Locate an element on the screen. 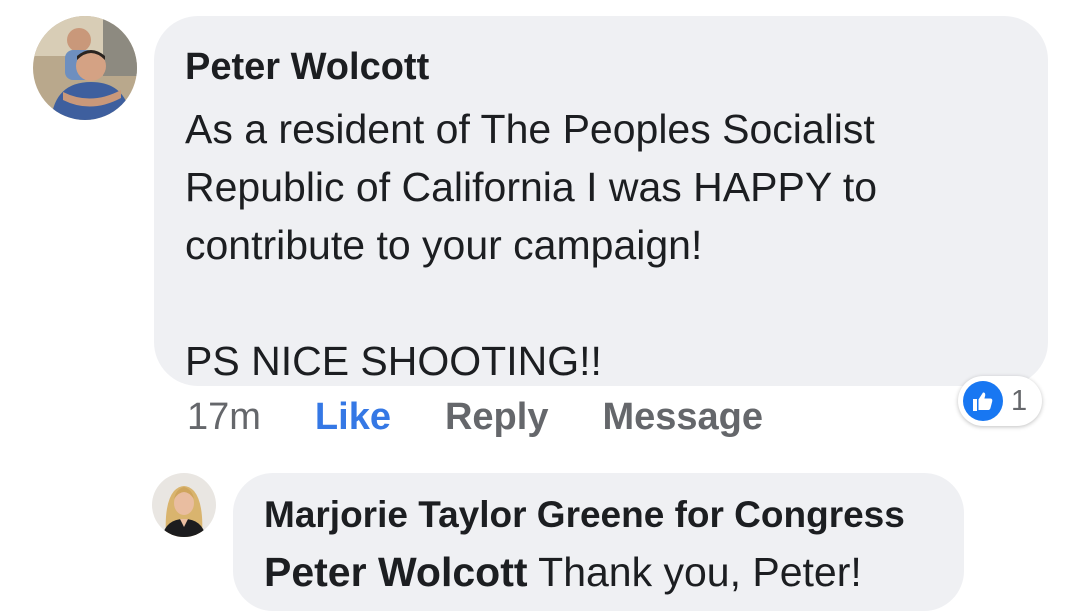  comment-actions: 17m Like Reply Message is located at coordinates (475, 417).